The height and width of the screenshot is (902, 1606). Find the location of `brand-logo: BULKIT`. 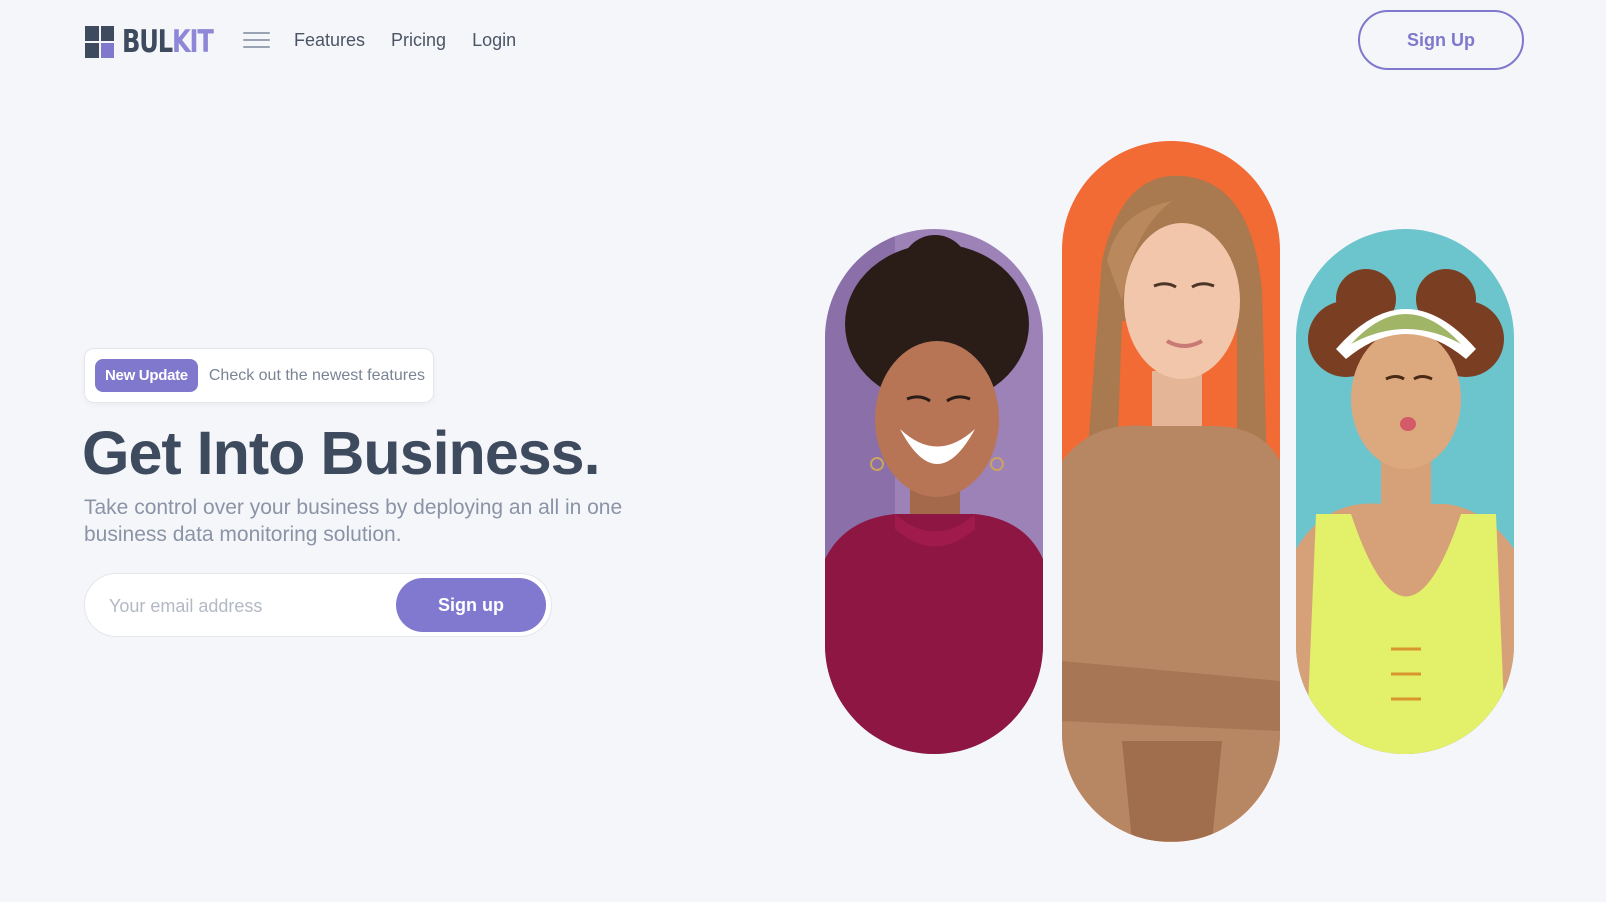

brand-logo: BULKIT is located at coordinates (161, 42).